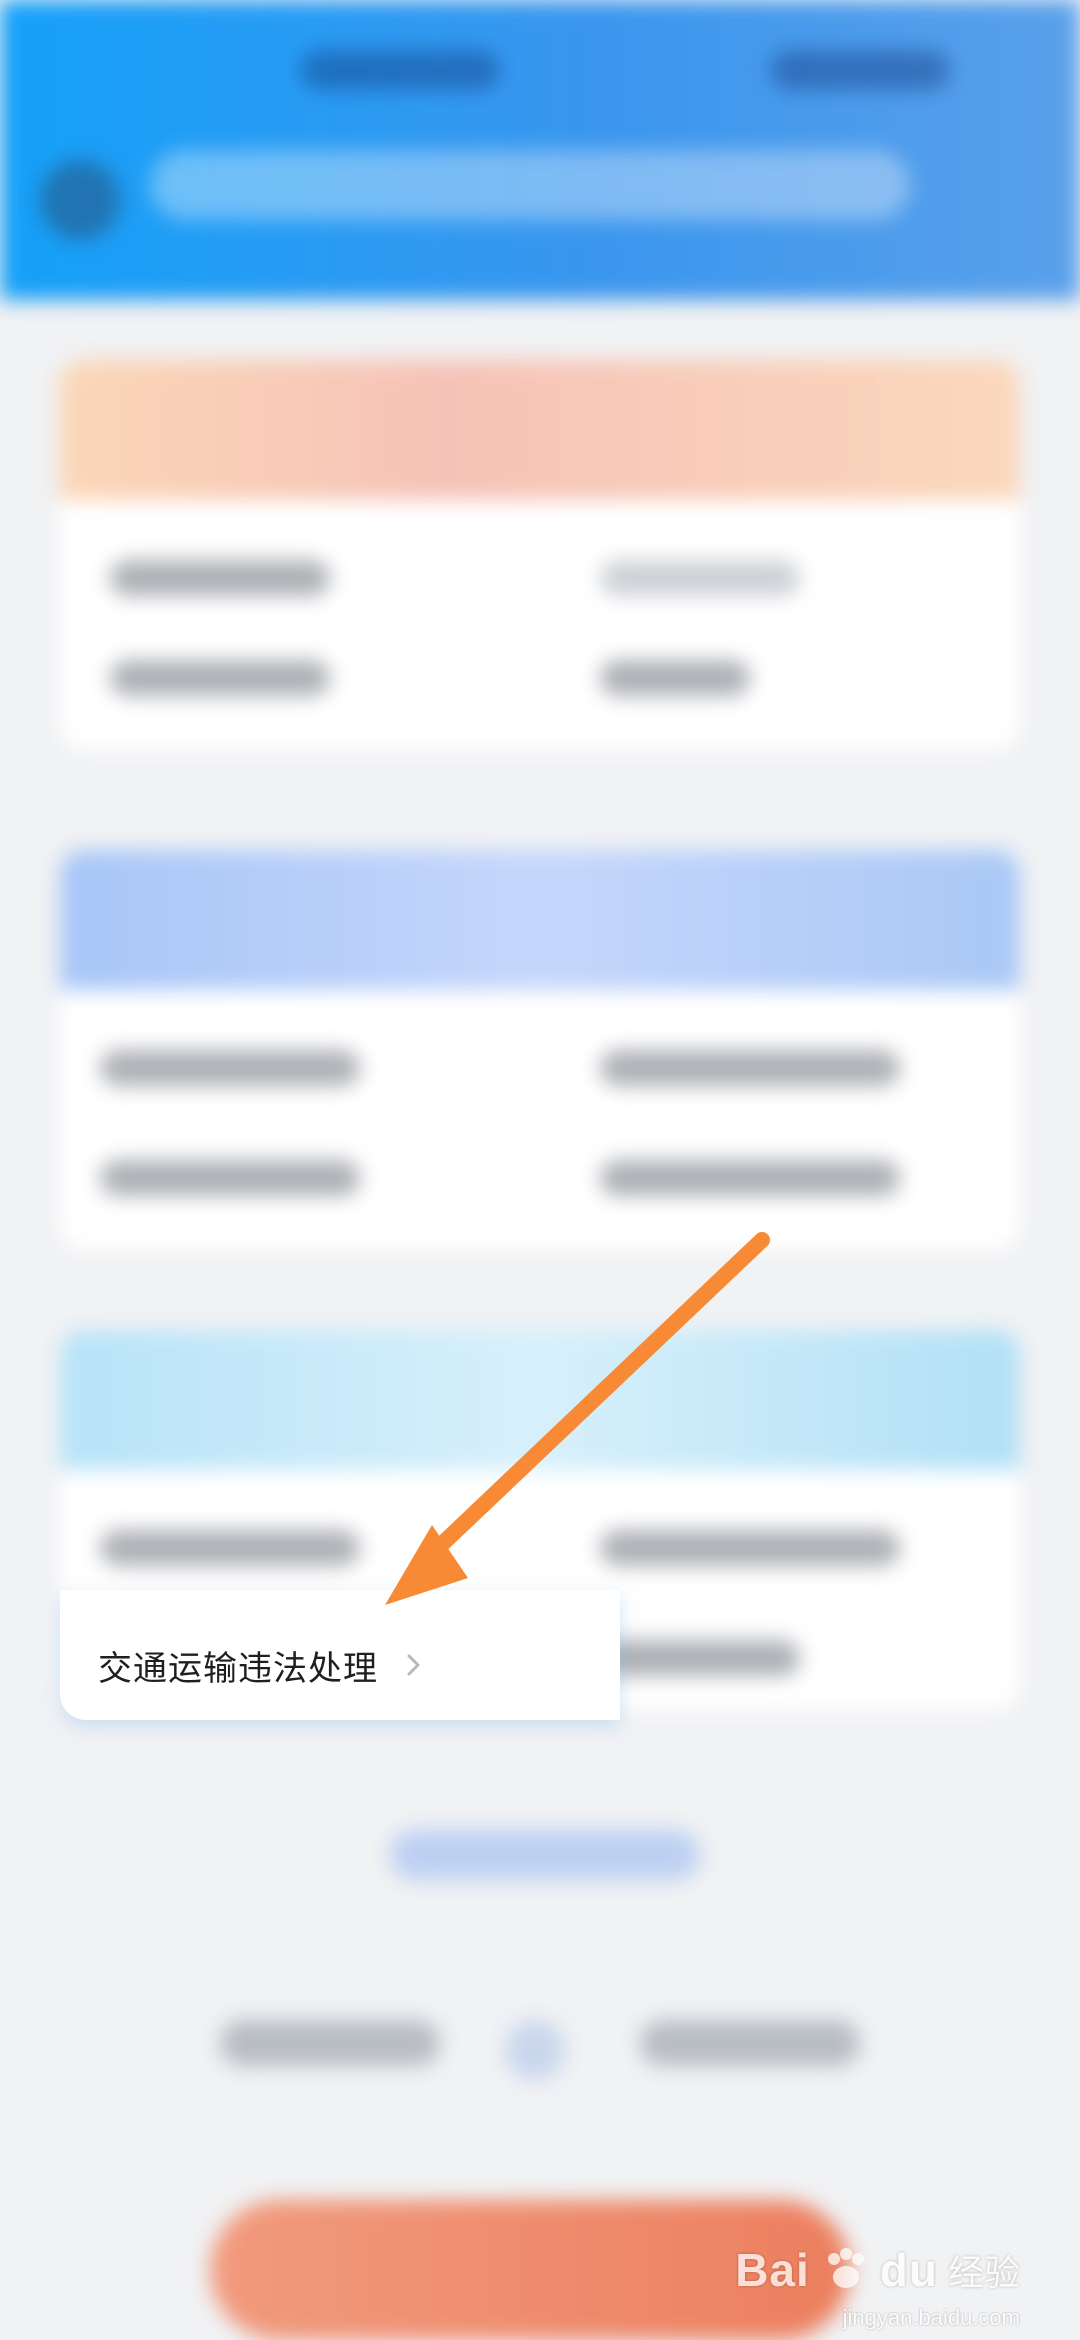  I want to click on watermark-cn: 经验, so click(983, 2273).